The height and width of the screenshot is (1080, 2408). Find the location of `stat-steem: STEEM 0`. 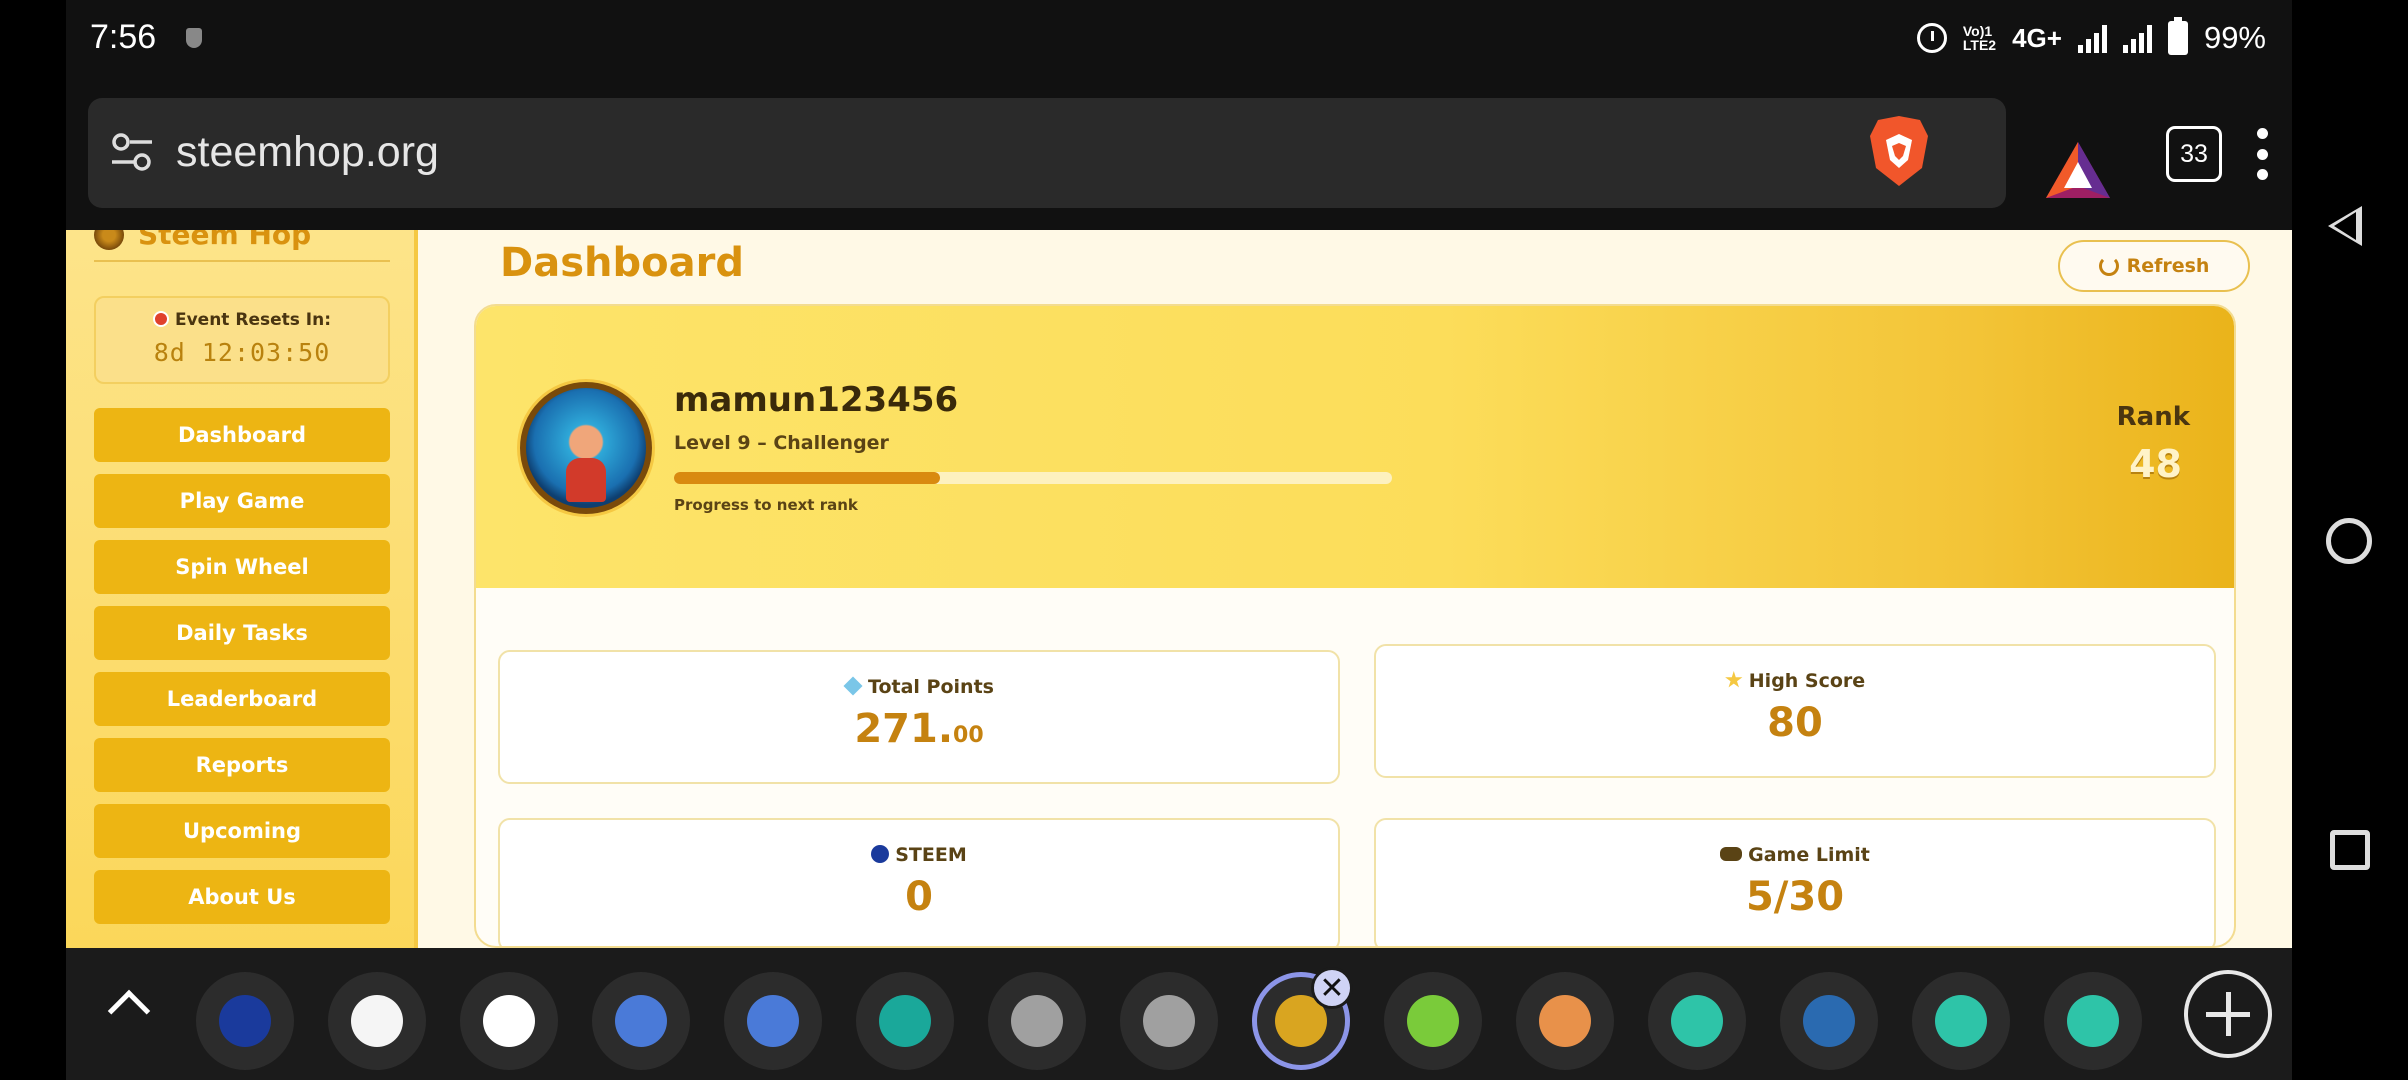

stat-steem: STEEM 0 is located at coordinates (919, 882).